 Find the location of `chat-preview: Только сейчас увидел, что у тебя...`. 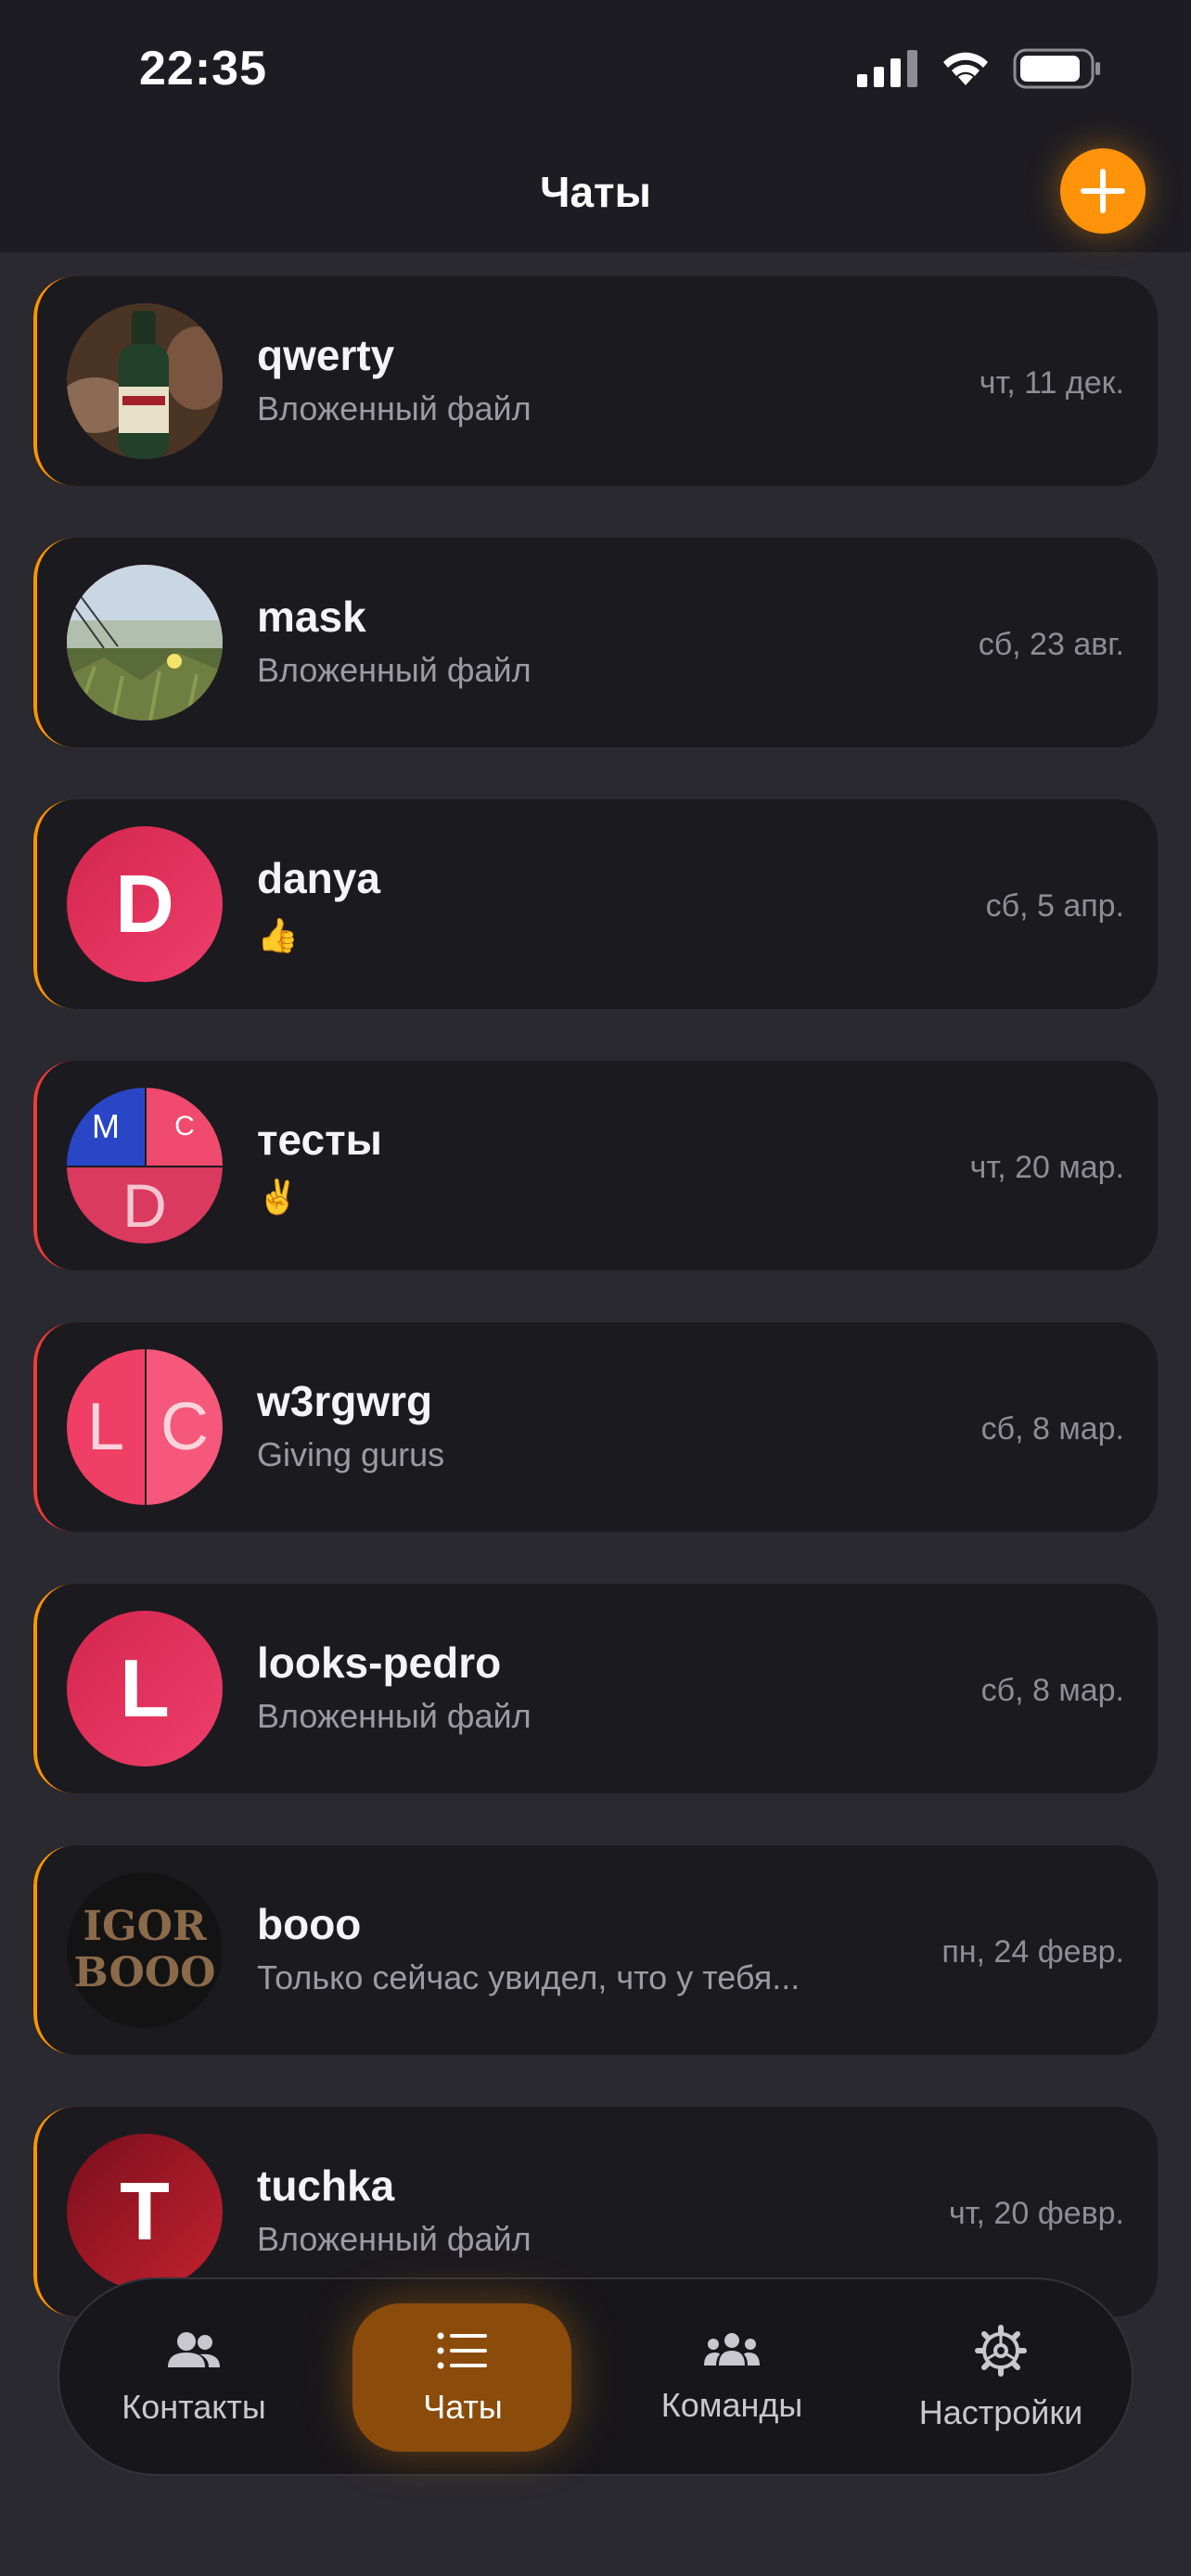

chat-preview: Только сейчас увидел, что у тебя... is located at coordinates (528, 1977).